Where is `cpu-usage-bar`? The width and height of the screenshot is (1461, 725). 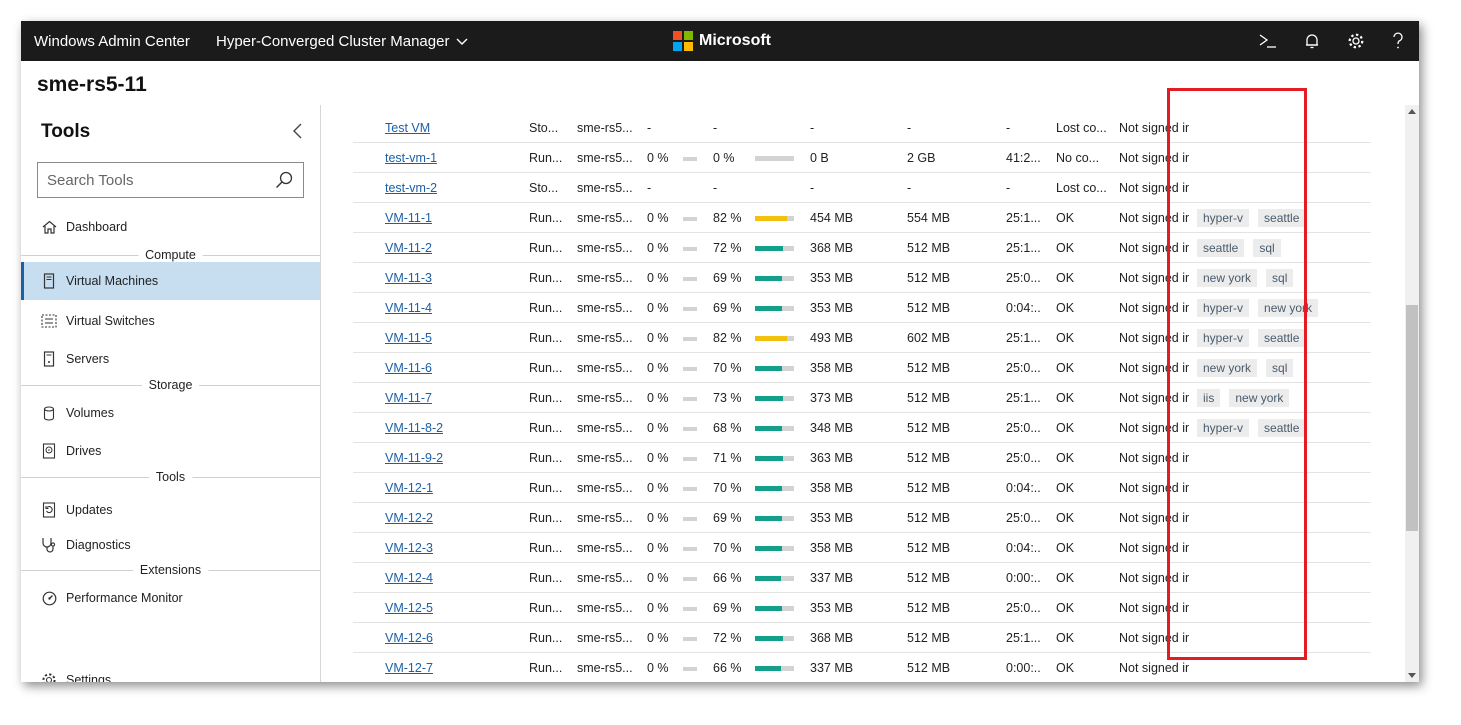
cpu-usage-bar is located at coordinates (690, 609).